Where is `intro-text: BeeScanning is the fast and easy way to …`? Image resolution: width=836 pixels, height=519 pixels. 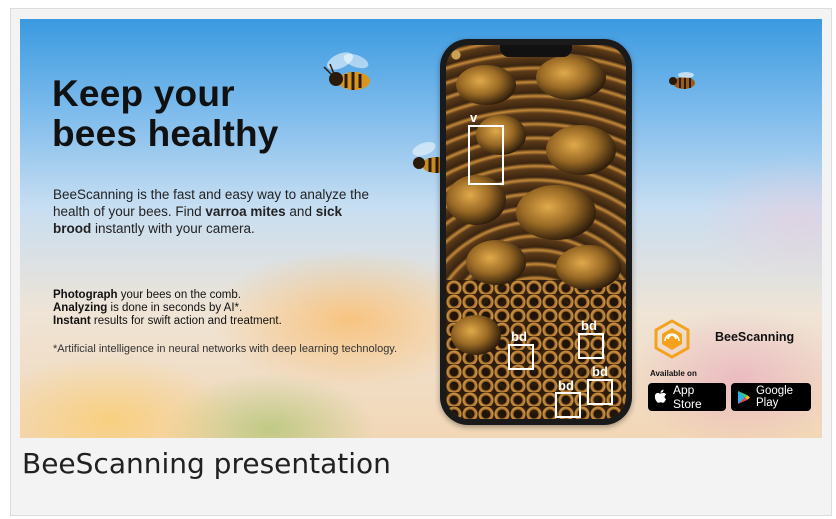
intro-text: BeeScanning is the fast and easy way to … is located at coordinates (213, 211).